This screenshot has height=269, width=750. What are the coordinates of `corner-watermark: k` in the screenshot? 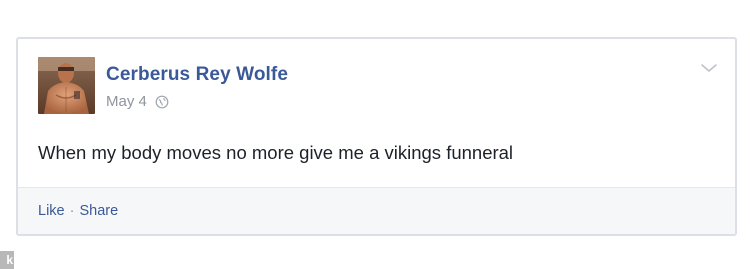 It's located at (7, 260).